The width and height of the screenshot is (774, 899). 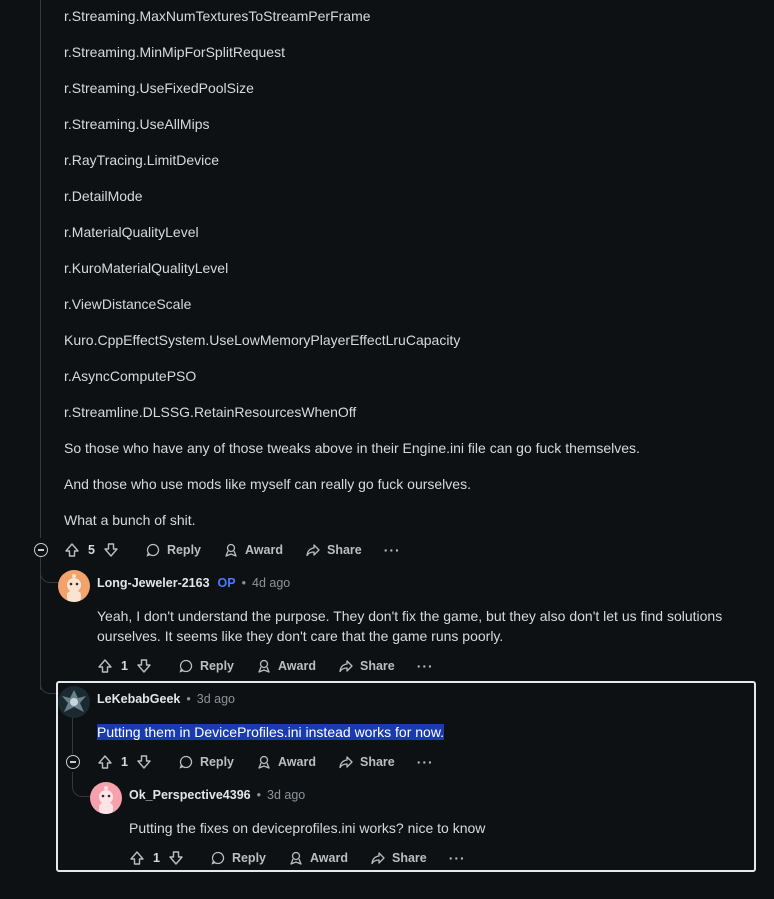 I want to click on op-badge: OP, so click(x=226, y=583).